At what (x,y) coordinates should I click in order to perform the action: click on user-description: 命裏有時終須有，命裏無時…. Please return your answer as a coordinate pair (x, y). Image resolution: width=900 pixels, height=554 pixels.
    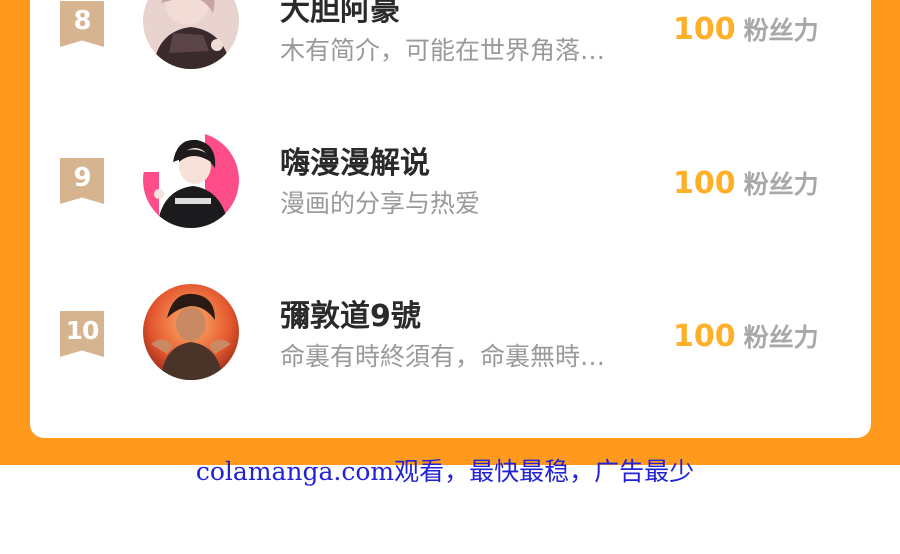
    Looking at the image, I should click on (443, 356).